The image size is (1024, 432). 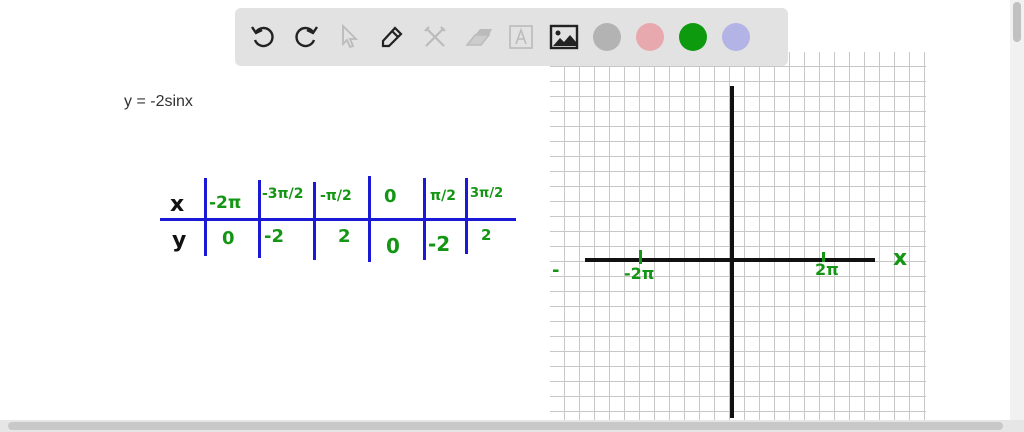 I want to click on image-icon, so click(x=564, y=37).